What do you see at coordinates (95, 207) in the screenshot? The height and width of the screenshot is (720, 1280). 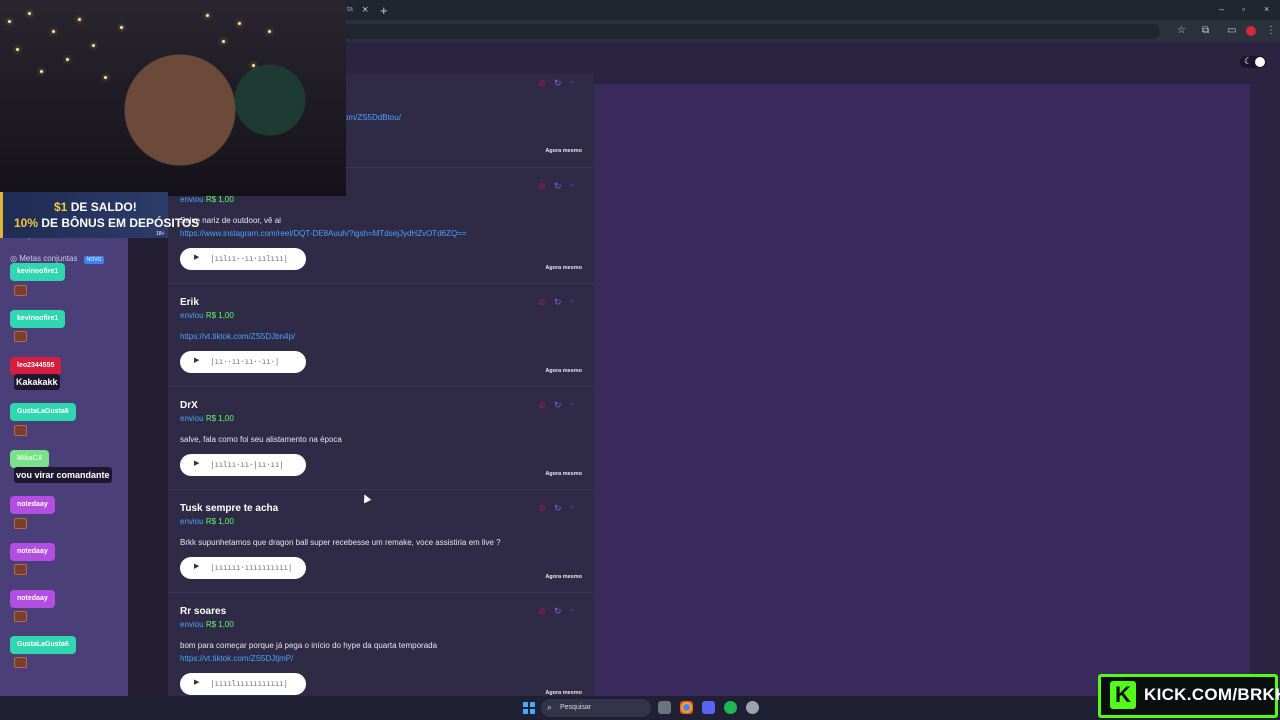 I see `promo-line-1: $1 DE SALDO!` at bounding box center [95, 207].